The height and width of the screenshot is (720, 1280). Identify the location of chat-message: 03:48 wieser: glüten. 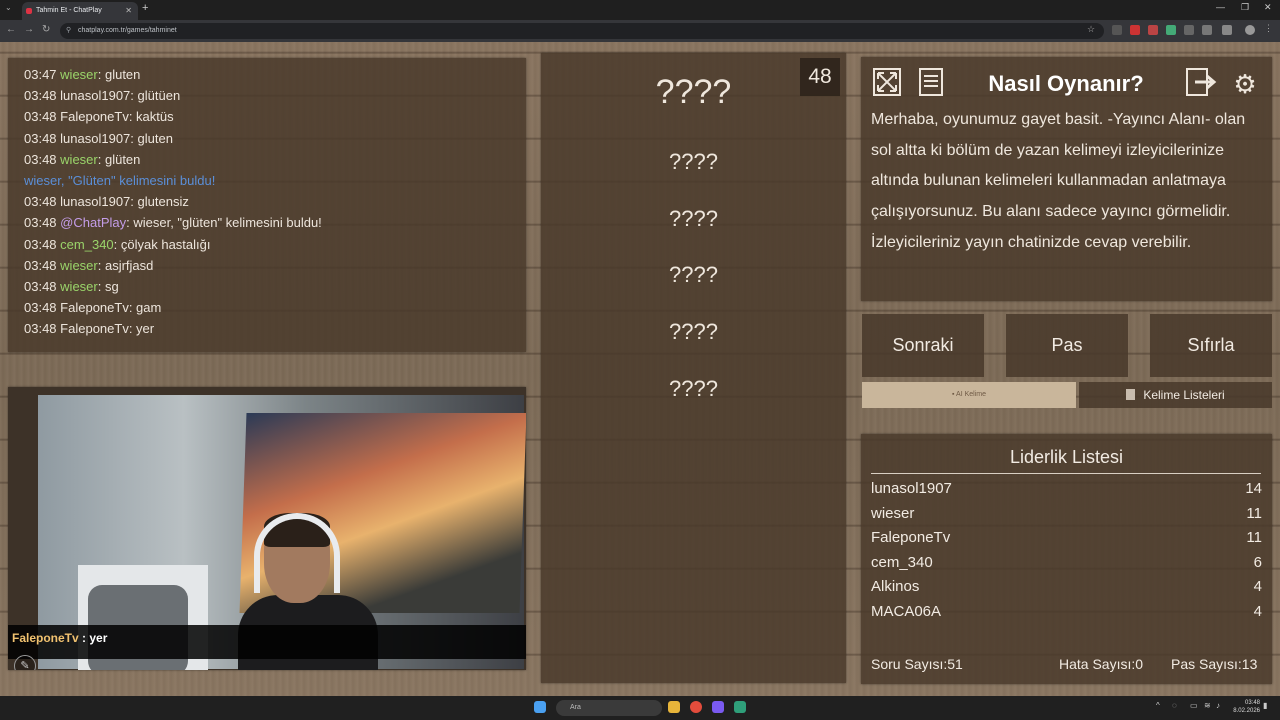
(275, 159).